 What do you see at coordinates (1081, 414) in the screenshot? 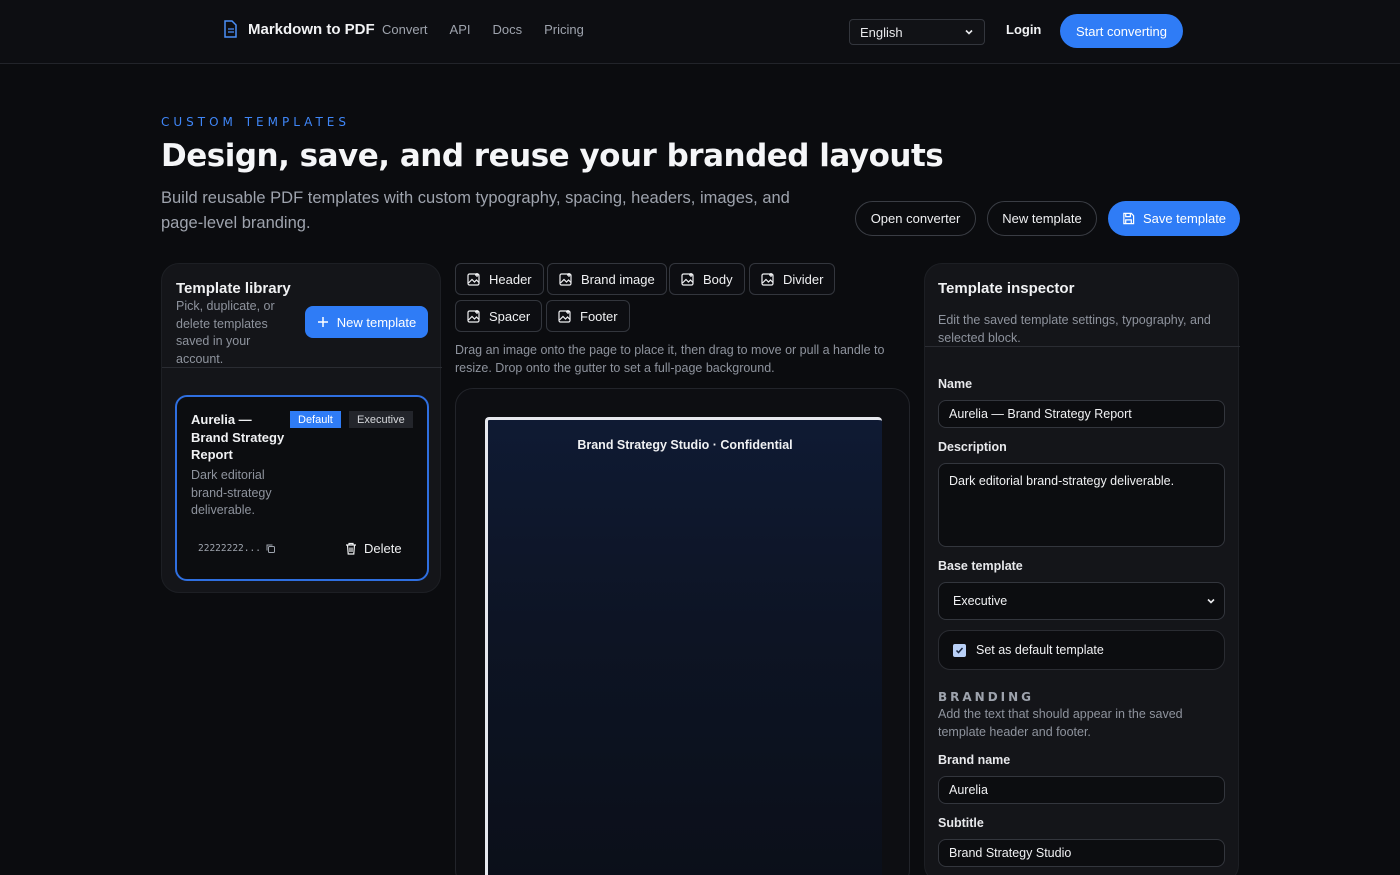
I see `name-field: Aurelia — Brand Strategy Report` at bounding box center [1081, 414].